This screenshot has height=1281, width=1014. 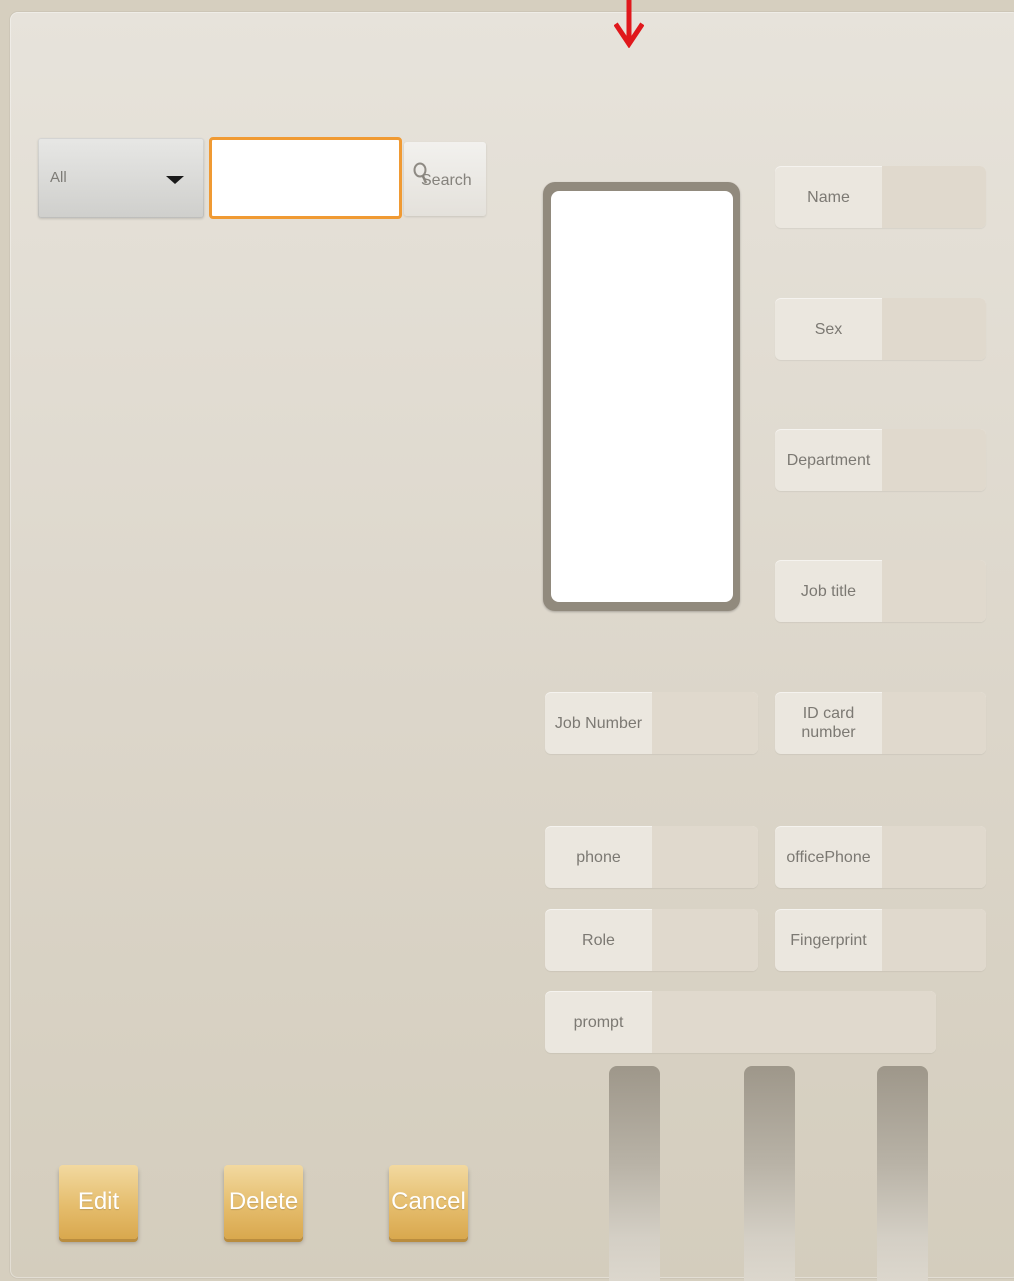 I want to click on field-role: Role, so click(x=651, y=940).